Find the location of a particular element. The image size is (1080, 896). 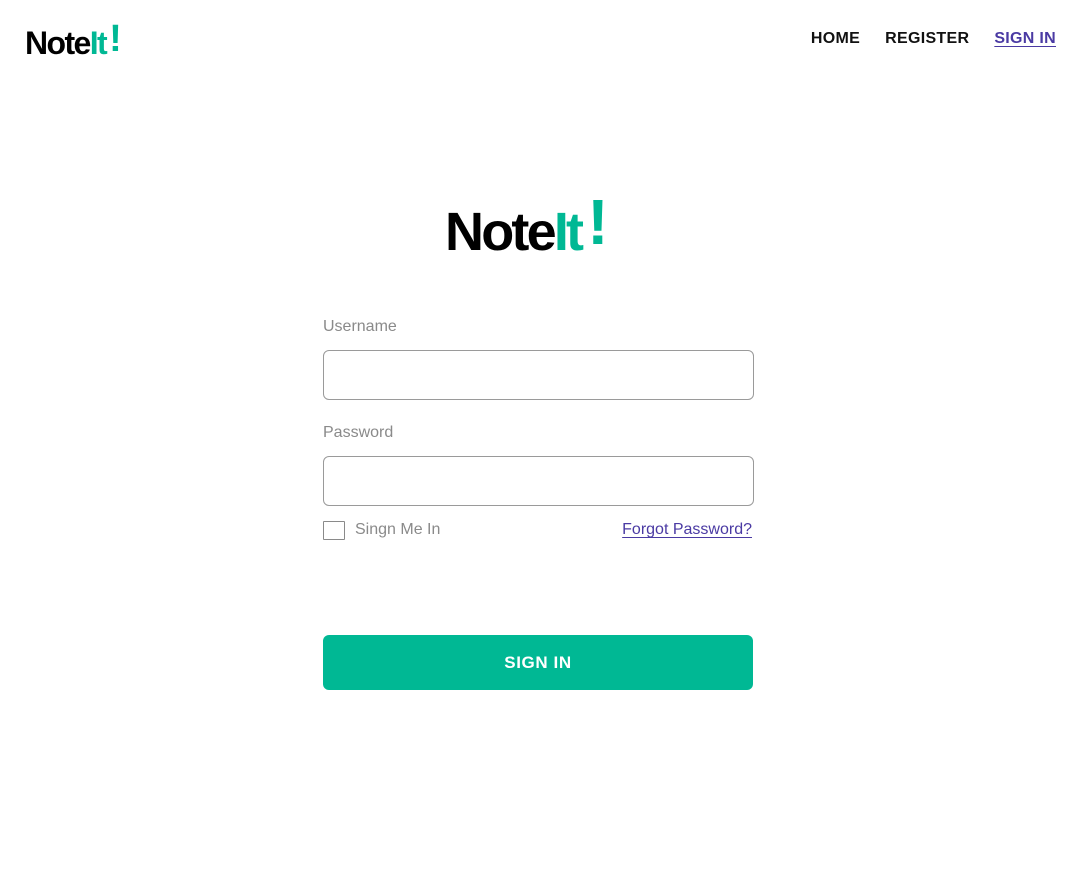

nav-link-sign-in: SIGN IN is located at coordinates (1025, 39).